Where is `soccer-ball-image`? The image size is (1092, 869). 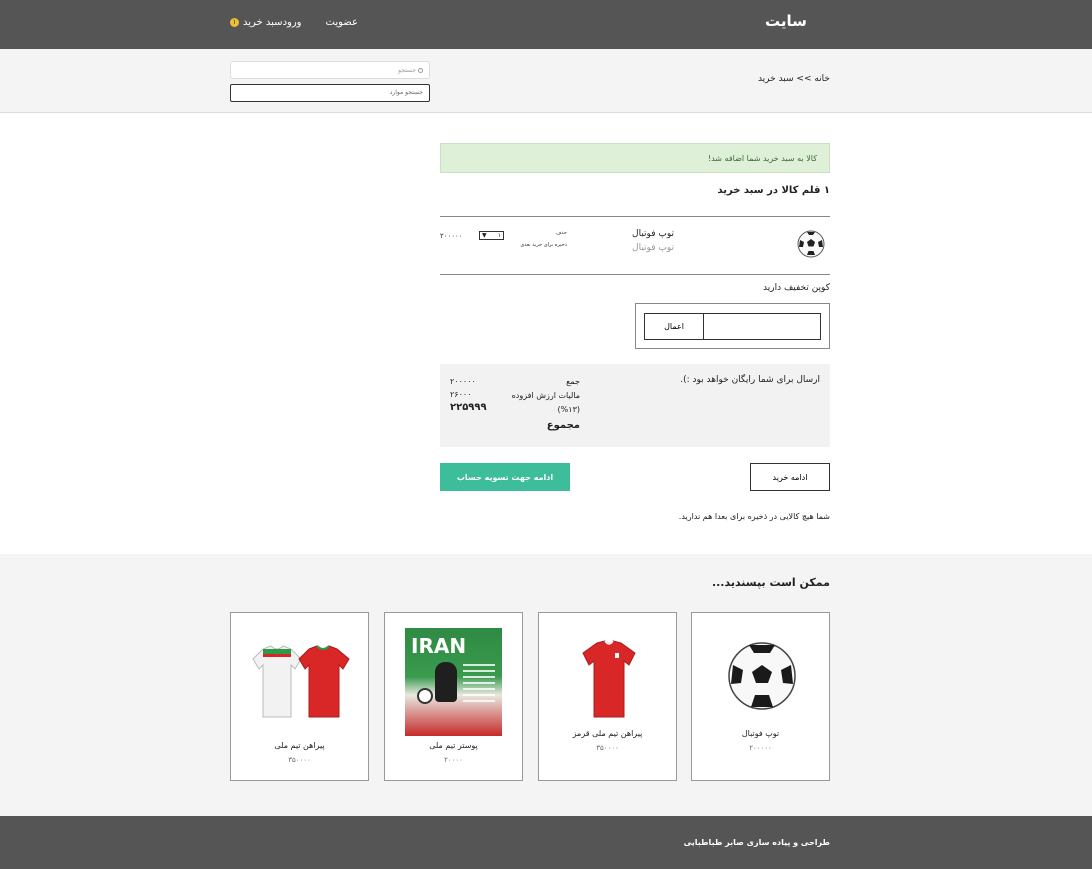
soccer-ball-image is located at coordinates (762, 676).